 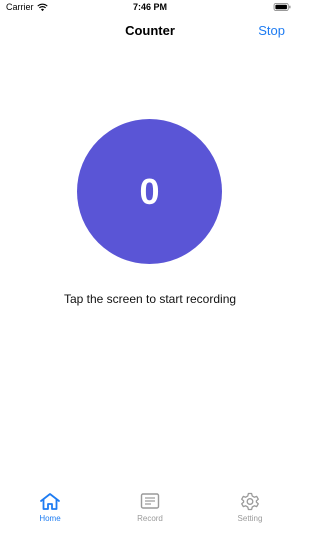 I want to click on tab-home: Home, so click(x=50, y=508).